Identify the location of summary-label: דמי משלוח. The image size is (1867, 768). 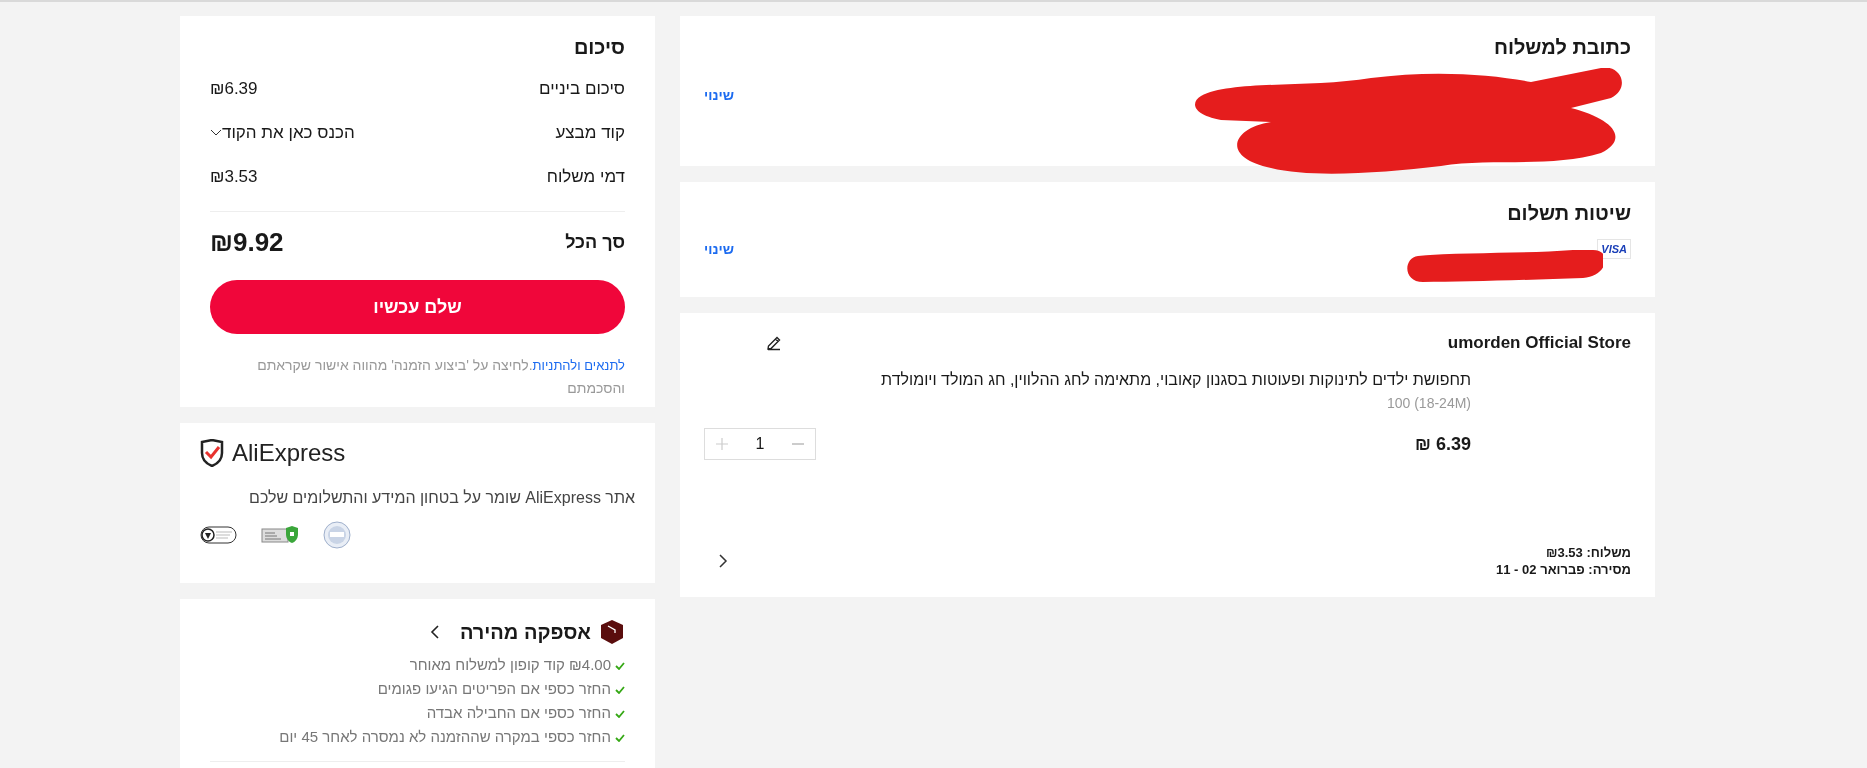
(585, 177).